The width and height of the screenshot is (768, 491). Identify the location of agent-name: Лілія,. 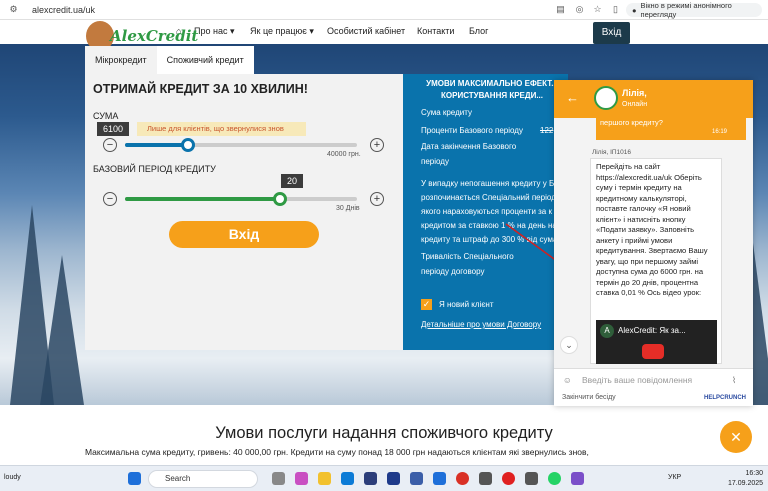
(634, 93).